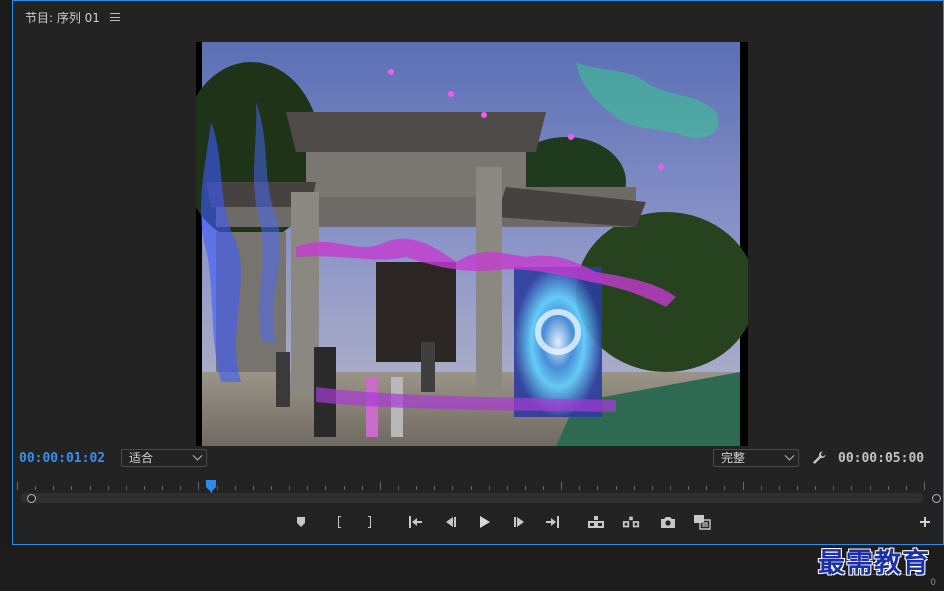  I want to click on go-to-out-button, so click(553, 522).